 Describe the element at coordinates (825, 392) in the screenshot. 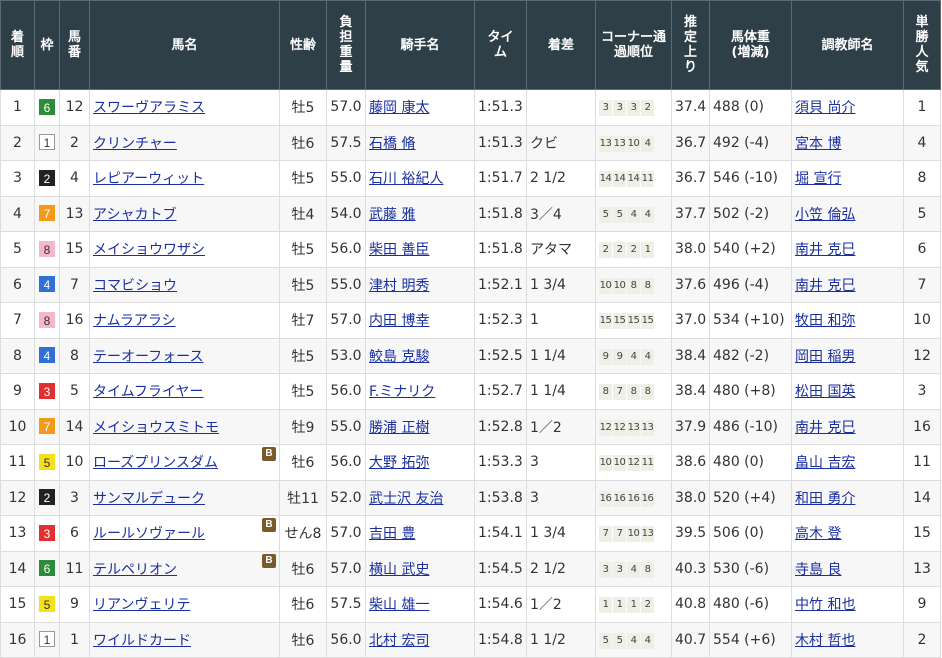

I see `trainer-link: 松田 国英` at that location.